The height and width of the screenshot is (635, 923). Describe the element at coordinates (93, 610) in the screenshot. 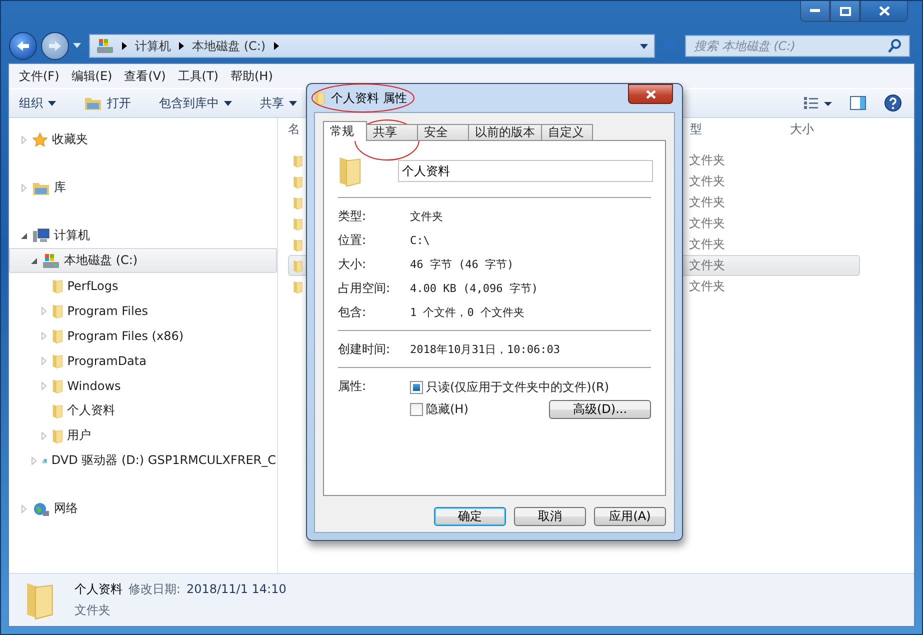

I see `file-type: 文件夹` at that location.